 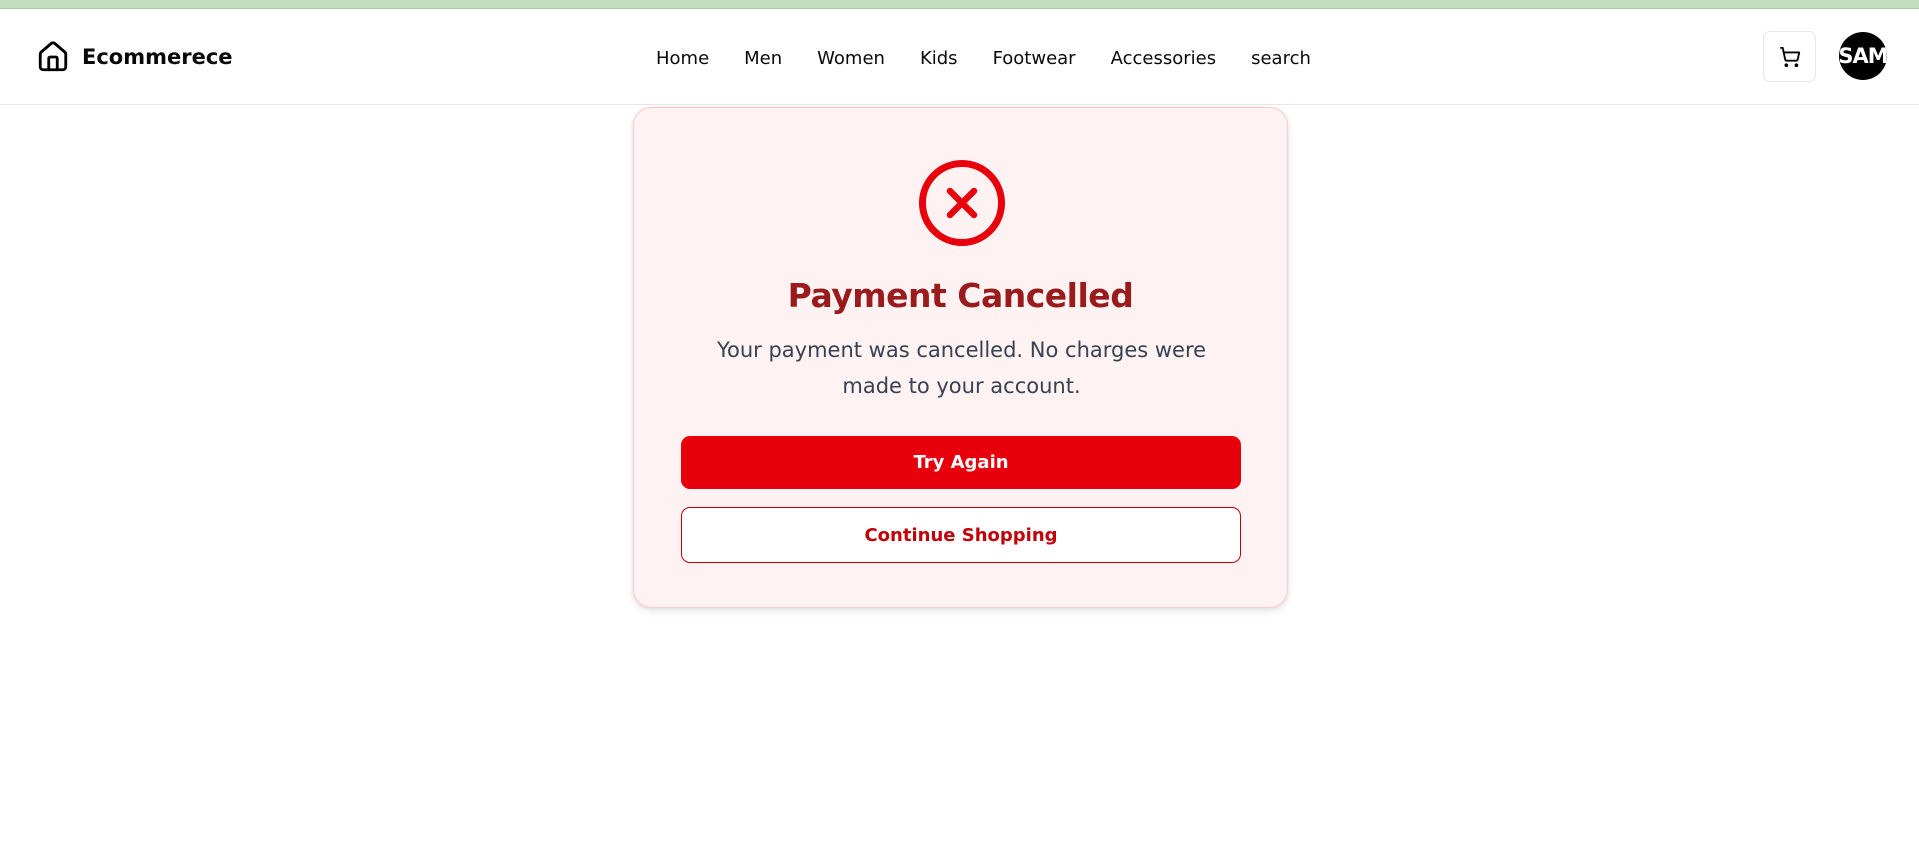 I want to click on brand-name: Ecommerece, so click(x=157, y=57).